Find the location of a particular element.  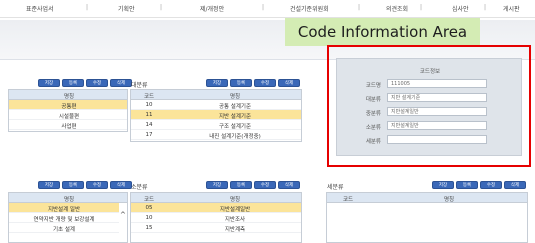

callout-label: Code Information Area is located at coordinates (382, 32).